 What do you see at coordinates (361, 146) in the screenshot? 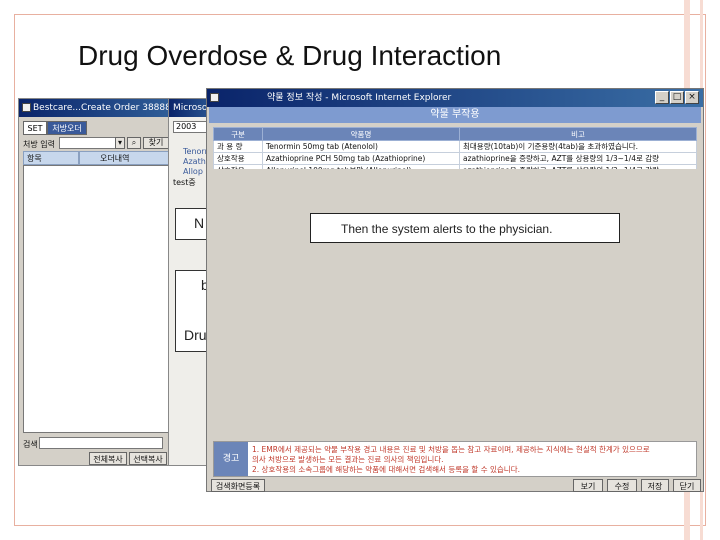
I see `row-drug: Tenormin 50mg tab (Atenolol)` at bounding box center [361, 146].